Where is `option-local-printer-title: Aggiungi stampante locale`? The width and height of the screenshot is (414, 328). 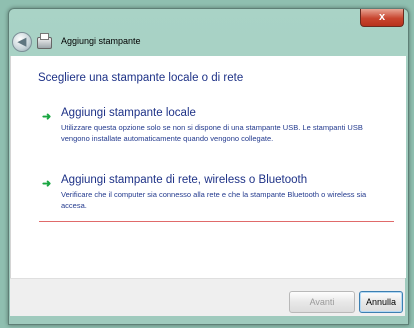 option-local-printer-title: Aggiungi stampante locale is located at coordinates (128, 113).